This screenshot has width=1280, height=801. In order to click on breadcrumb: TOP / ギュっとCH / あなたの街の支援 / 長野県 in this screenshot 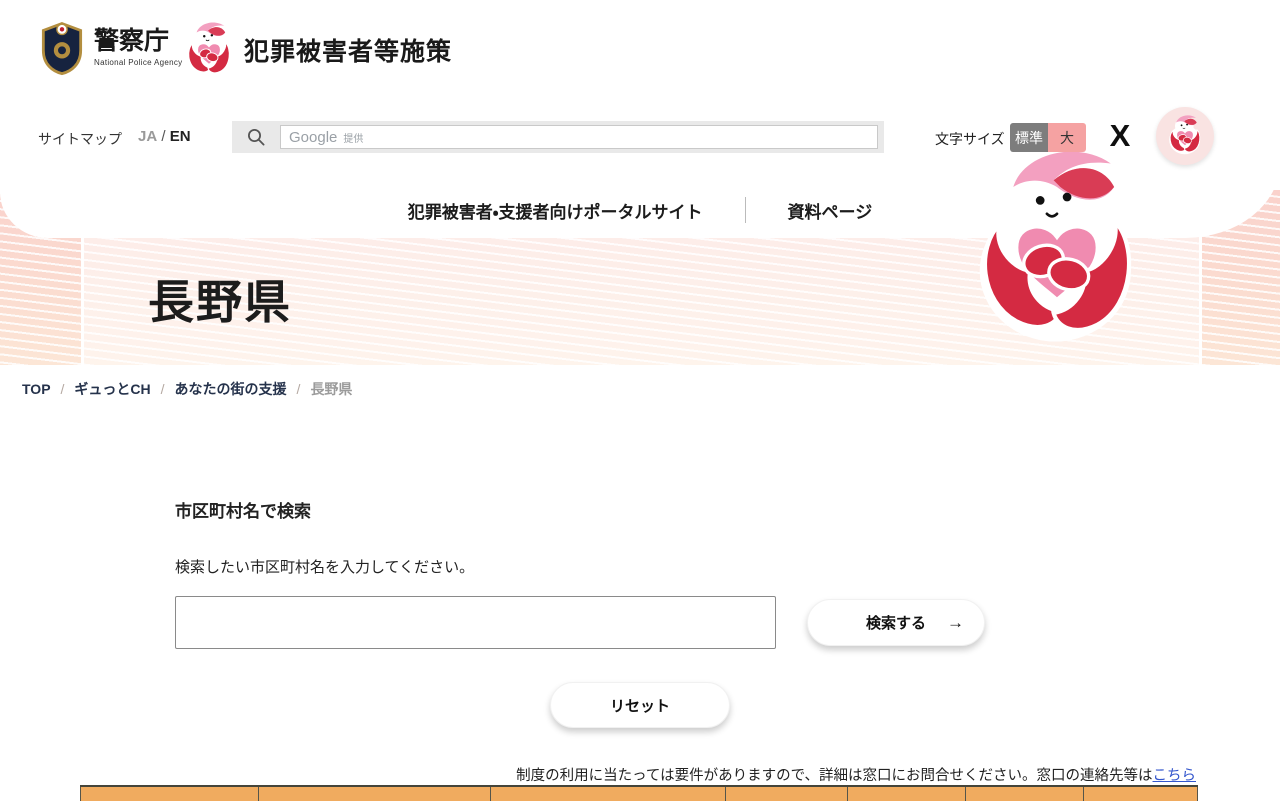, I will do `click(187, 389)`.